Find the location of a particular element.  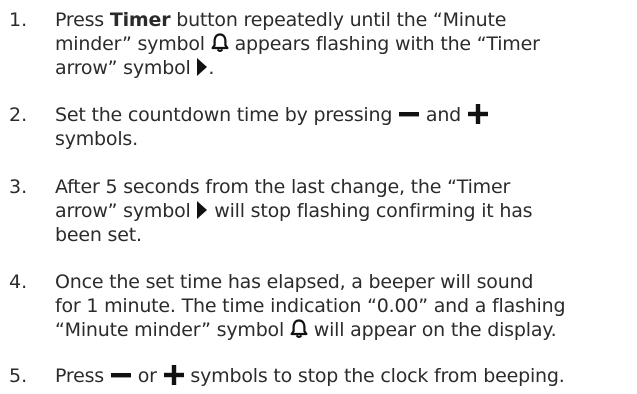

step-number: 4. is located at coordinates (18, 282).